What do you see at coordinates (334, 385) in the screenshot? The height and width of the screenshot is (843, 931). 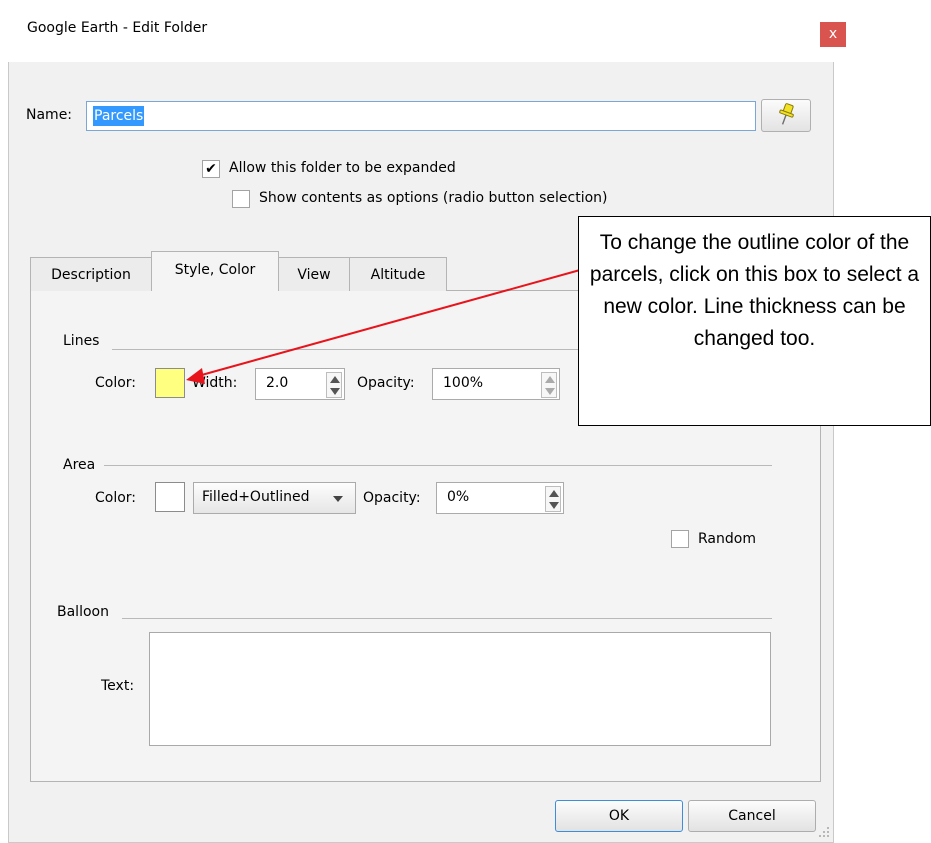 I see `lines-width-stepper` at bounding box center [334, 385].